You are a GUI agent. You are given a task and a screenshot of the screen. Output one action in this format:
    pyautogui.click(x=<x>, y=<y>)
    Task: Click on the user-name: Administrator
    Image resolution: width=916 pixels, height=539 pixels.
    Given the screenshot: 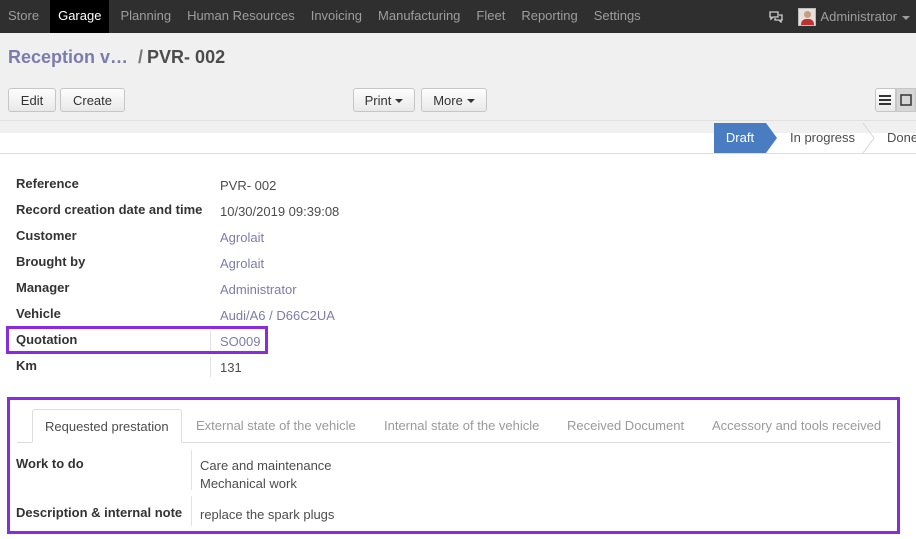 What is the action you would take?
    pyautogui.click(x=858, y=16)
    